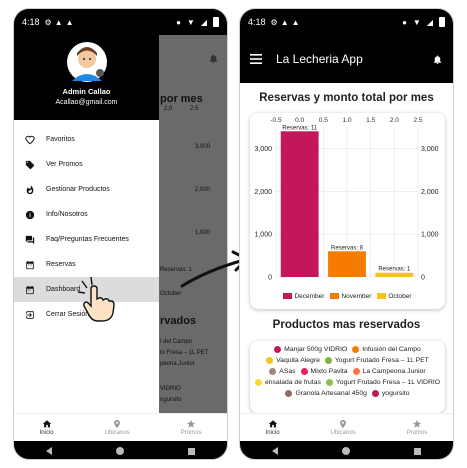 Image resolution: width=467 pixels, height=468 pixels. What do you see at coordinates (346, 120) in the screenshot?
I see `x-tick-label: 1.0` at bounding box center [346, 120].